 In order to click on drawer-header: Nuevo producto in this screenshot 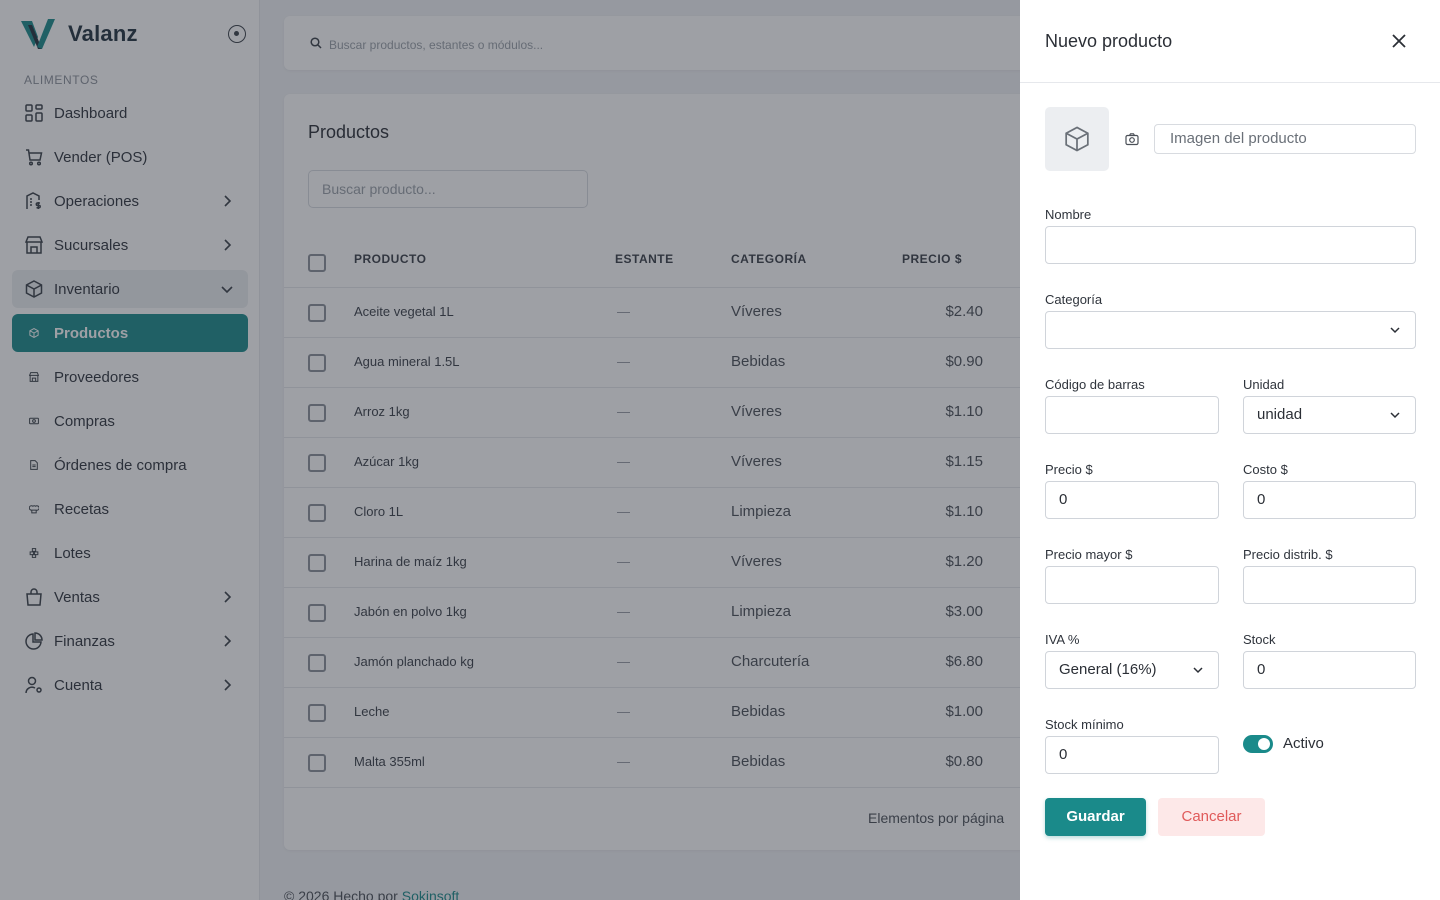, I will do `click(1230, 41)`.